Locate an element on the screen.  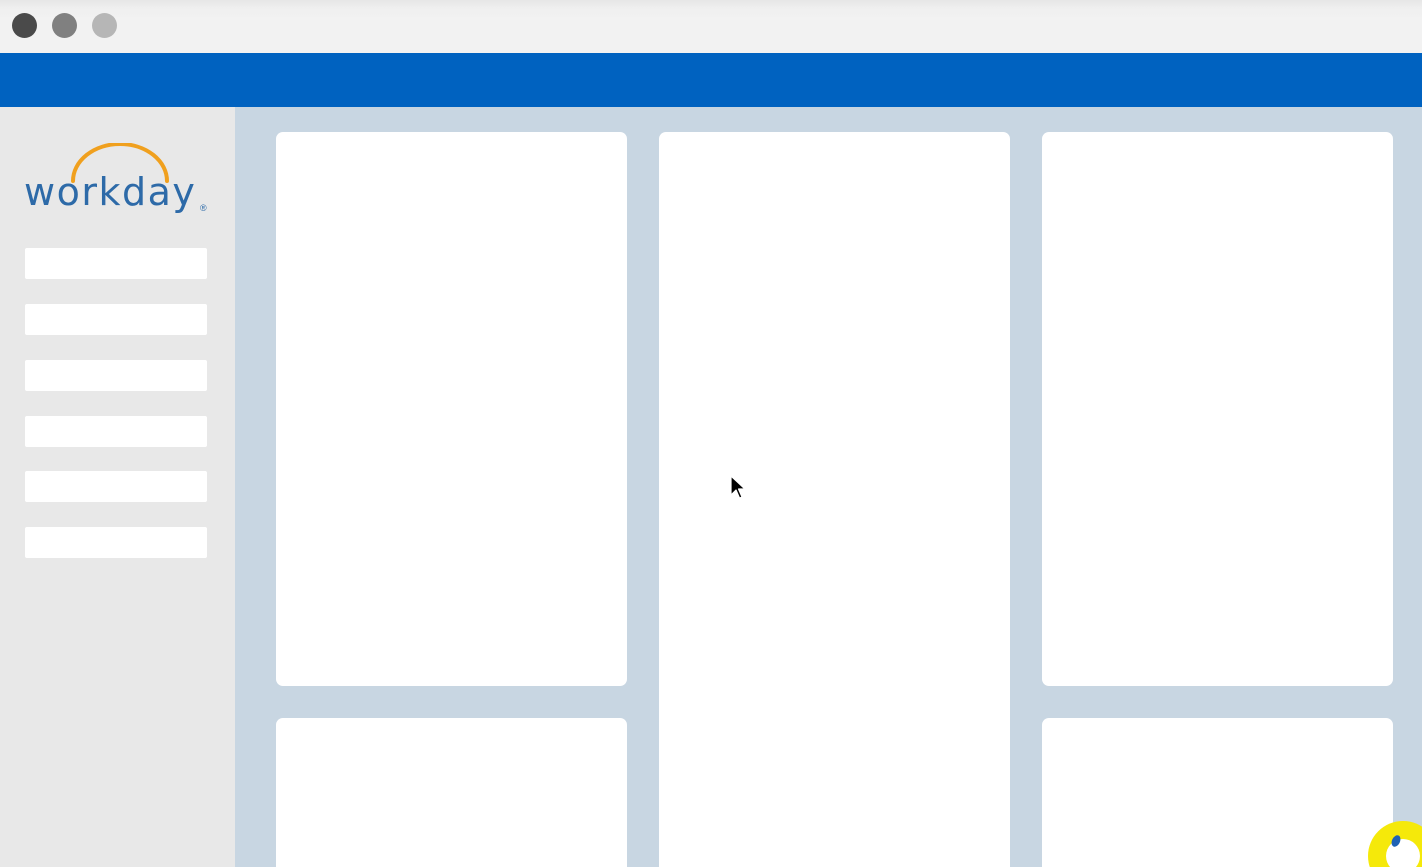
window-close-button is located at coordinates (24, 25).